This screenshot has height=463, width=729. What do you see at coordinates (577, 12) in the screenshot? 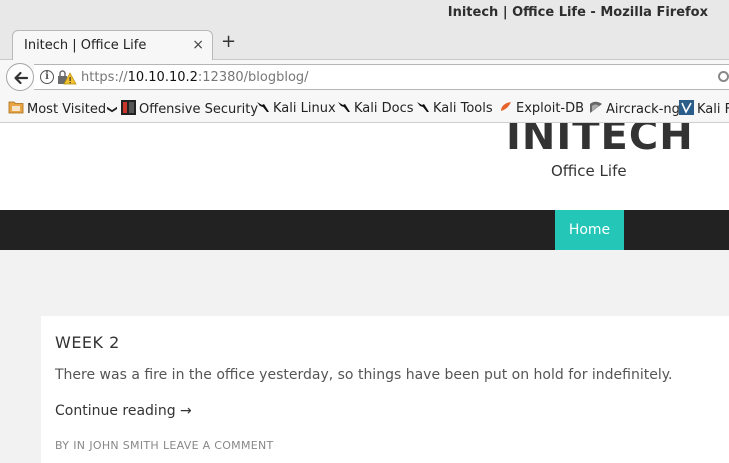
I see `window-title: Initech | Office Life - Mozilla Firefox` at bounding box center [577, 12].